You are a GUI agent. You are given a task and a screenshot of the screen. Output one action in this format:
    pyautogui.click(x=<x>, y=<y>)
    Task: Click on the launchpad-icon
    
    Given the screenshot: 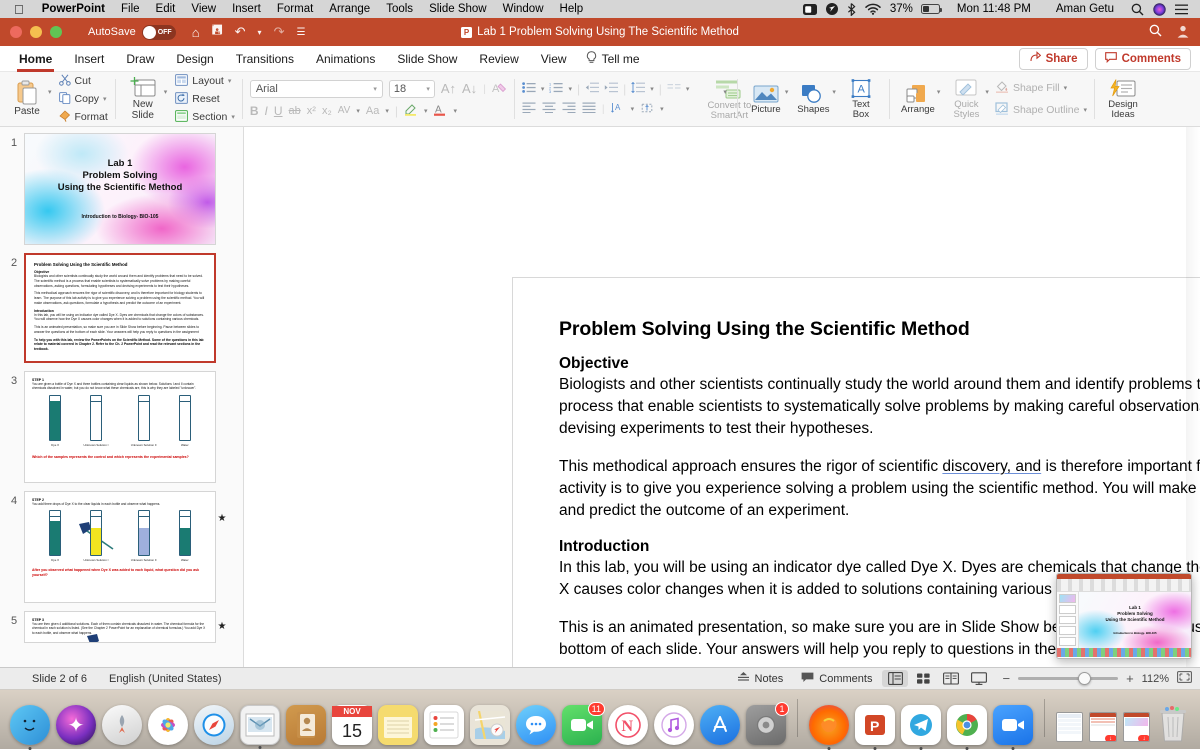 What is the action you would take?
    pyautogui.click(x=122, y=725)
    